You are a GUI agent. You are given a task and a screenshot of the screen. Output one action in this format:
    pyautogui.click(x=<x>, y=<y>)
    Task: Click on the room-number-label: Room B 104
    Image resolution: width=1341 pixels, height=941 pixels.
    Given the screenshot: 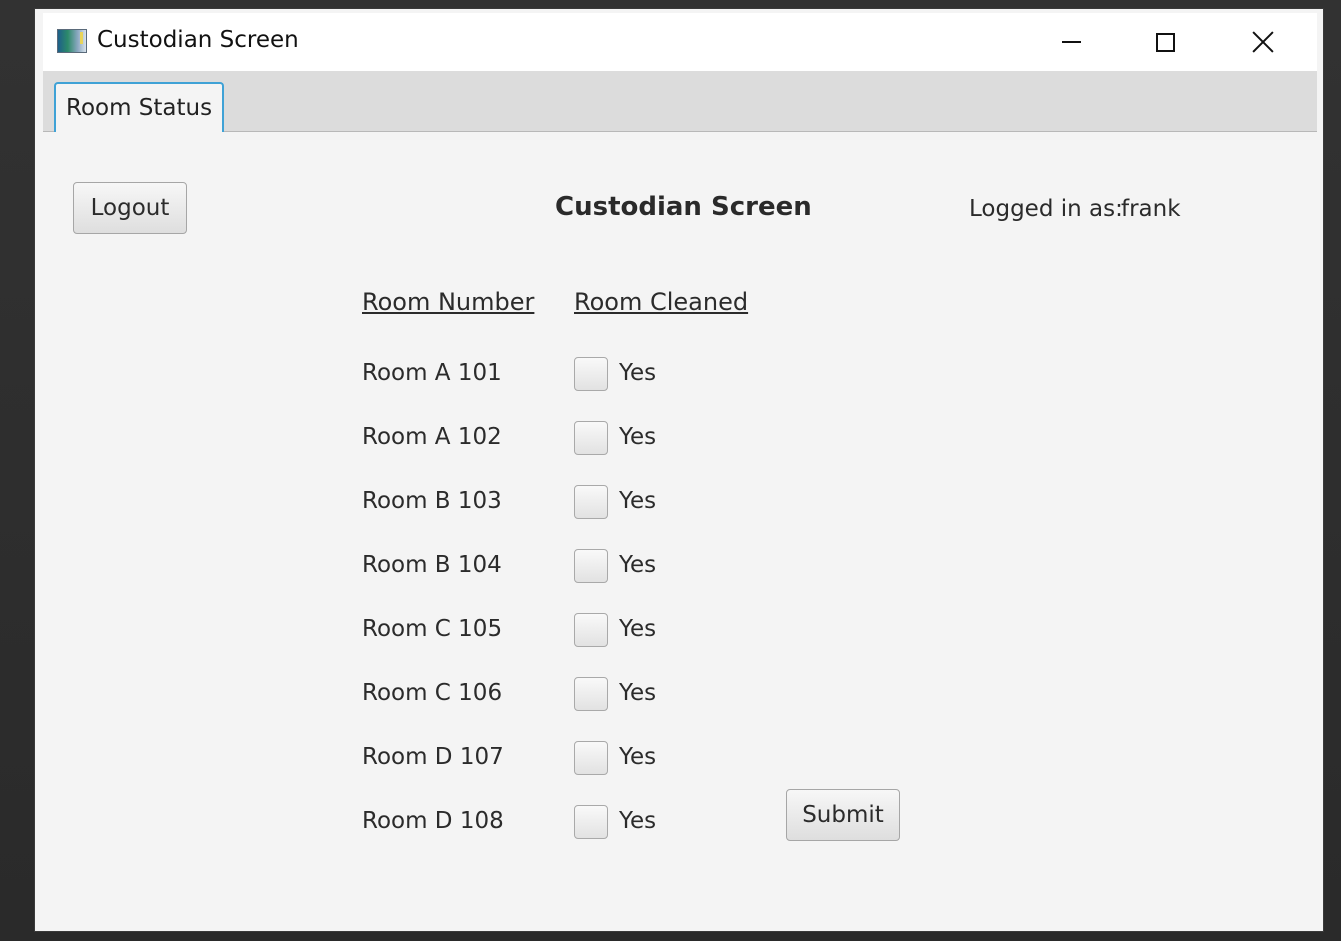 What is the action you would take?
    pyautogui.click(x=432, y=565)
    